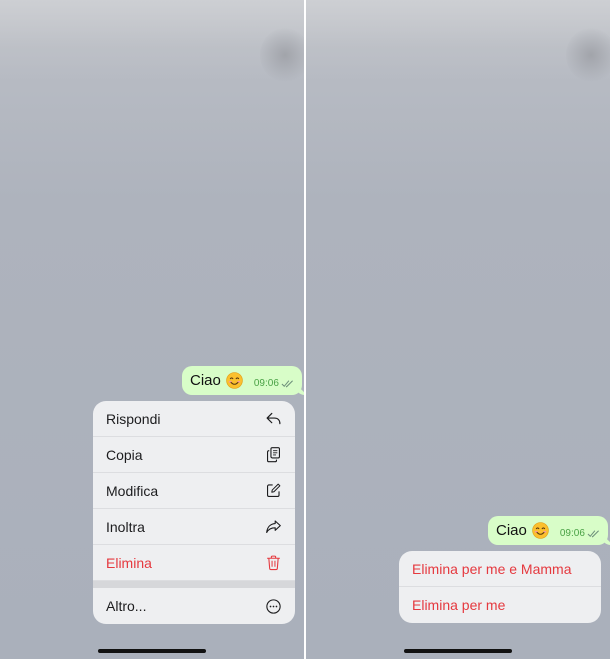  What do you see at coordinates (132, 490) in the screenshot?
I see `menu-item-label: Modifica` at bounding box center [132, 490].